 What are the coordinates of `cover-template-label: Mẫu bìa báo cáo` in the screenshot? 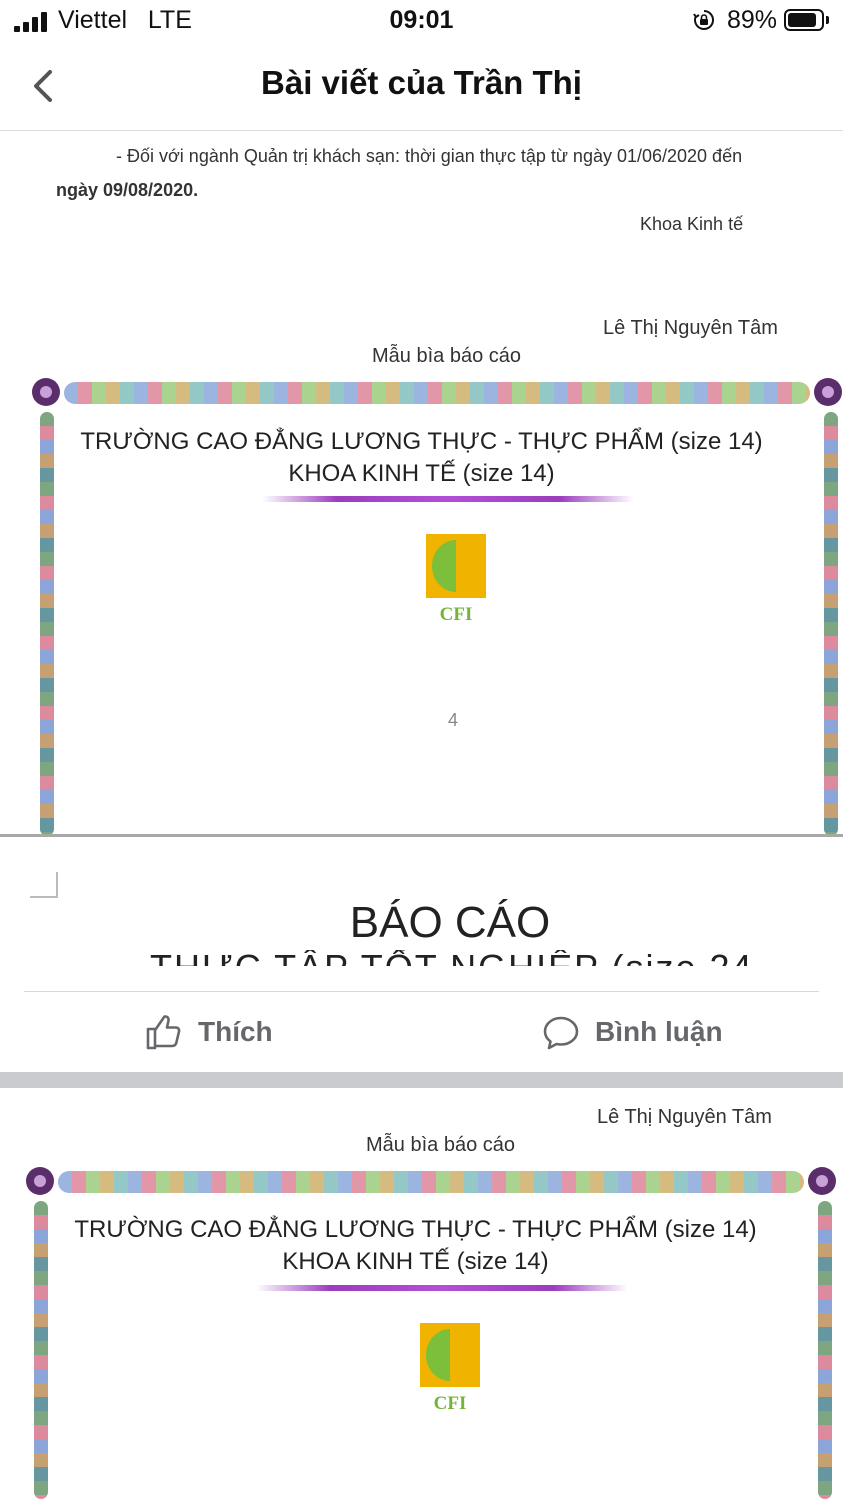 It's located at (446, 356).